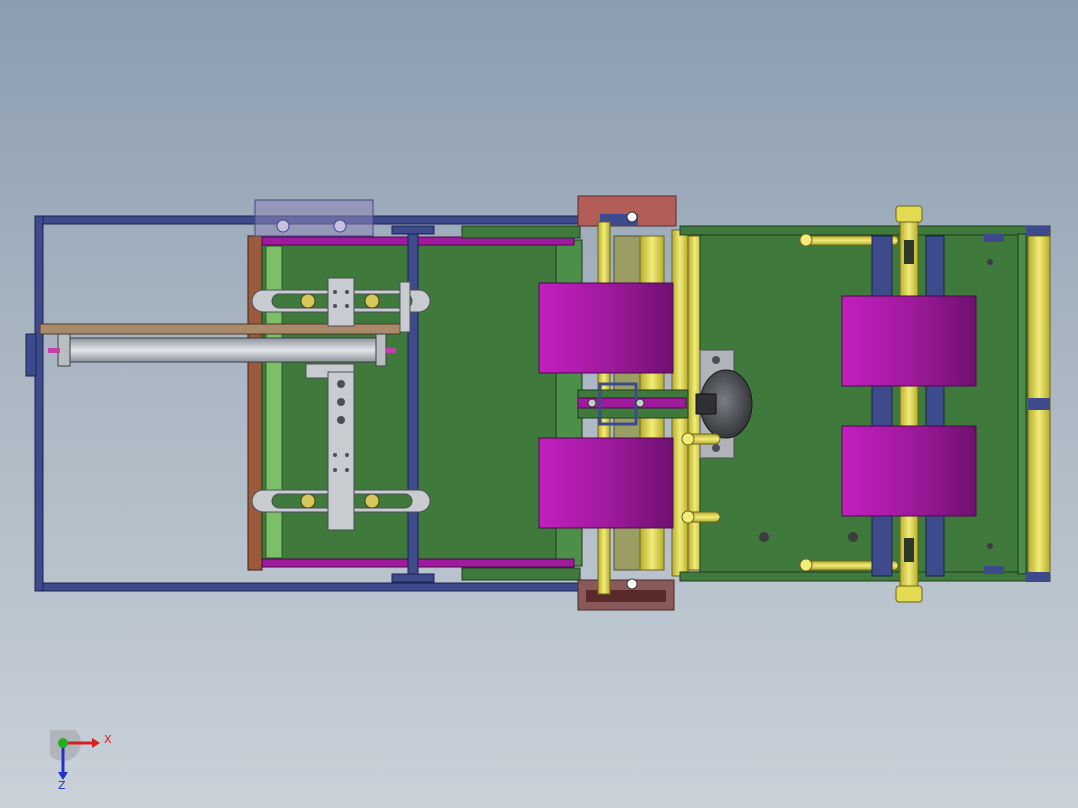 The height and width of the screenshot is (808, 1078). I want to click on middle-side-plate-top, so click(521, 232).